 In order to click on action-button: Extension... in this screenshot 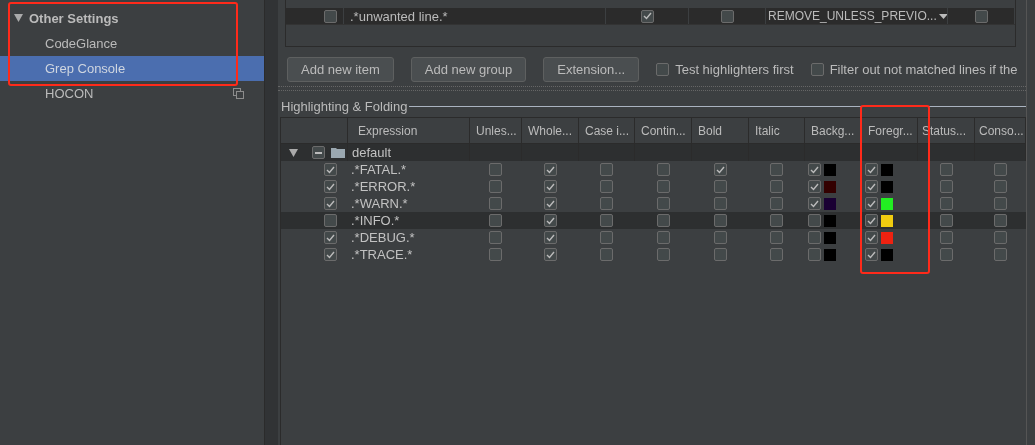, I will do `click(591, 69)`.